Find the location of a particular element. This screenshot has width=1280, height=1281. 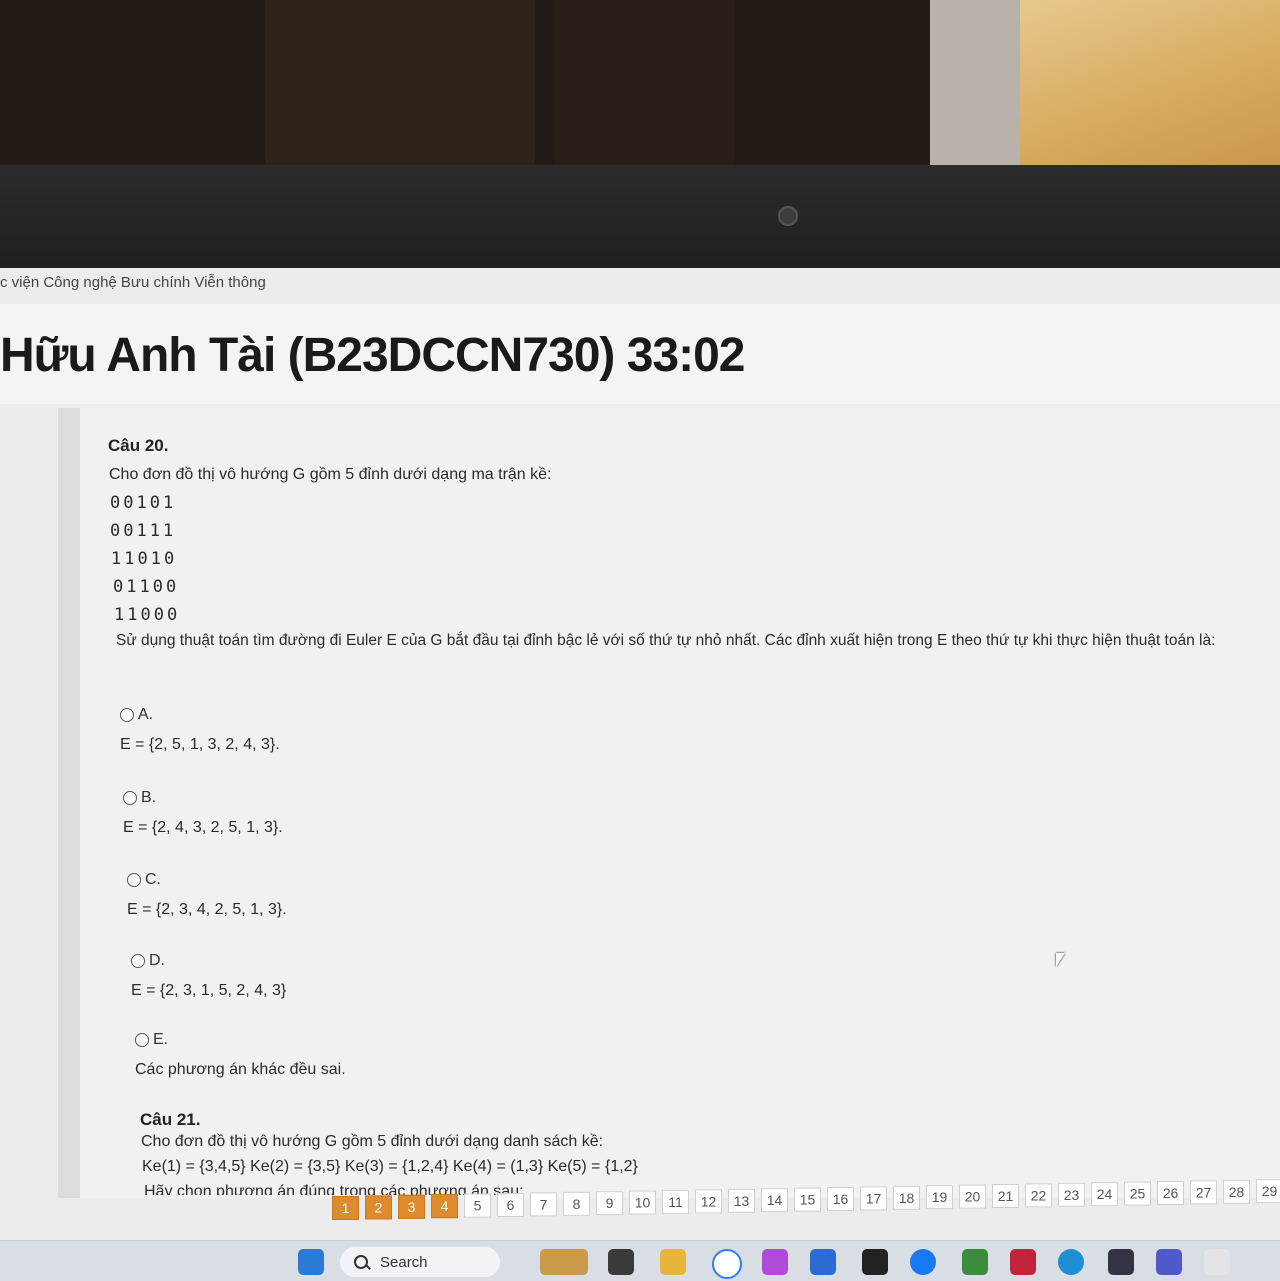

matrix-row: 11010 is located at coordinates (144, 559).